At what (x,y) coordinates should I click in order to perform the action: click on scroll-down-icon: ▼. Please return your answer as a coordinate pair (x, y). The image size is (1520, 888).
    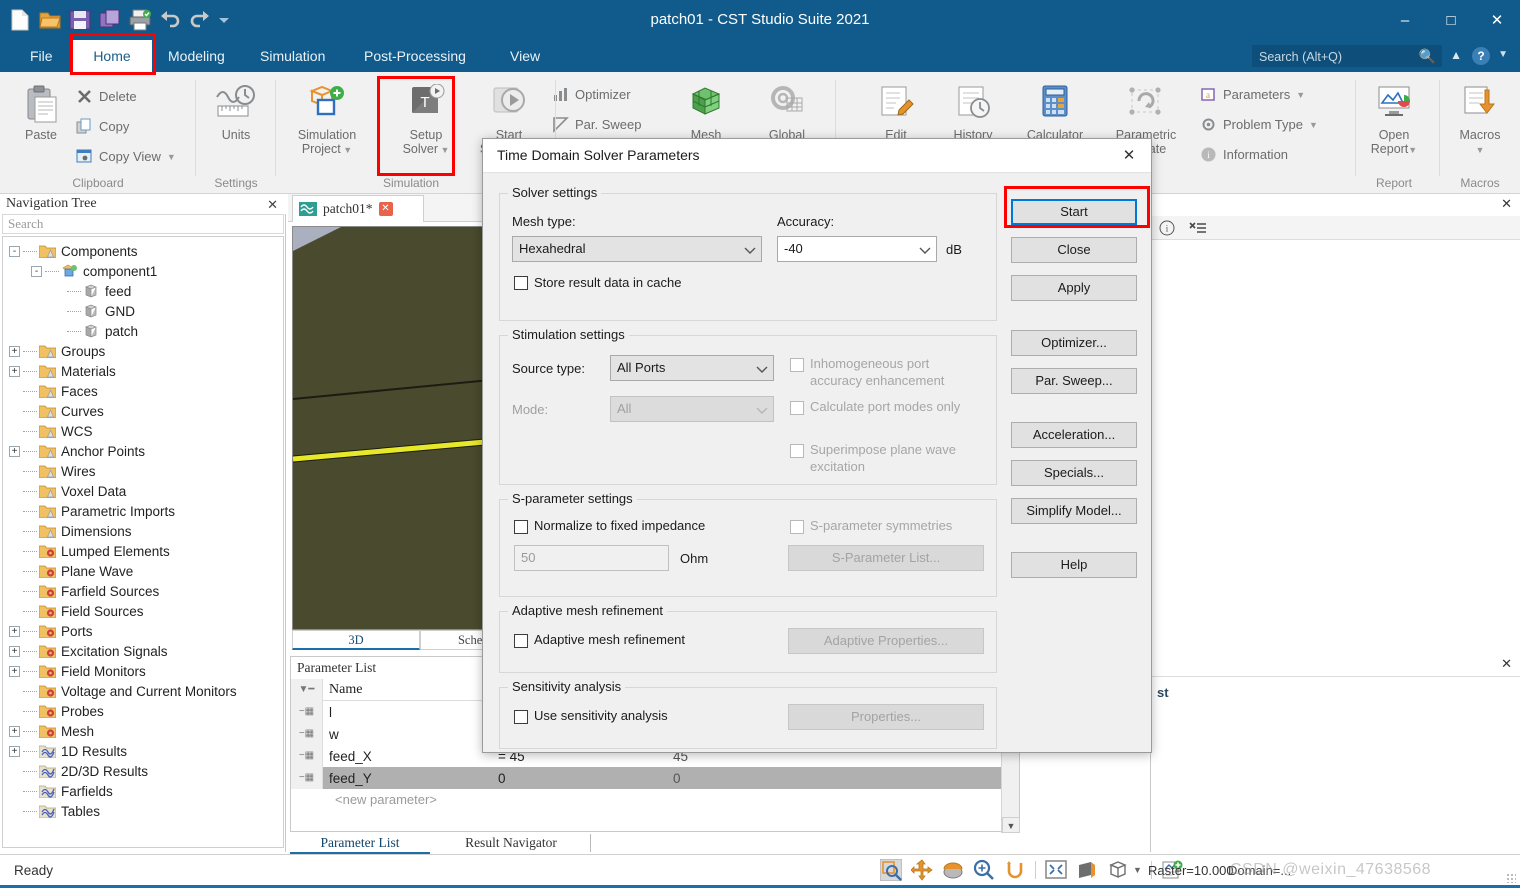
    Looking at the image, I should click on (1011, 825).